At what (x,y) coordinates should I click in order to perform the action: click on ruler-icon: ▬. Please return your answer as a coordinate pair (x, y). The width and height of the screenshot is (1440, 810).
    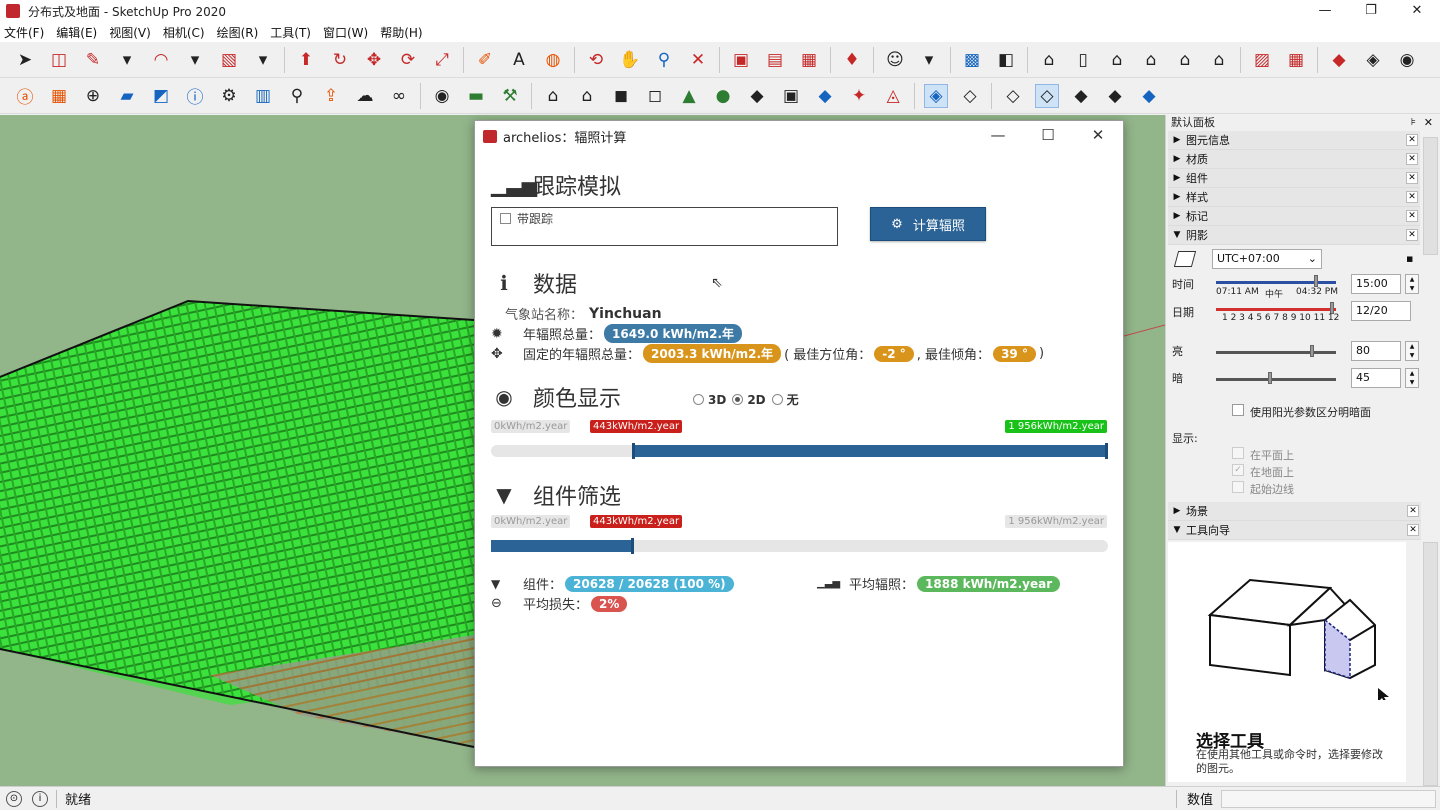
    Looking at the image, I should click on (476, 96).